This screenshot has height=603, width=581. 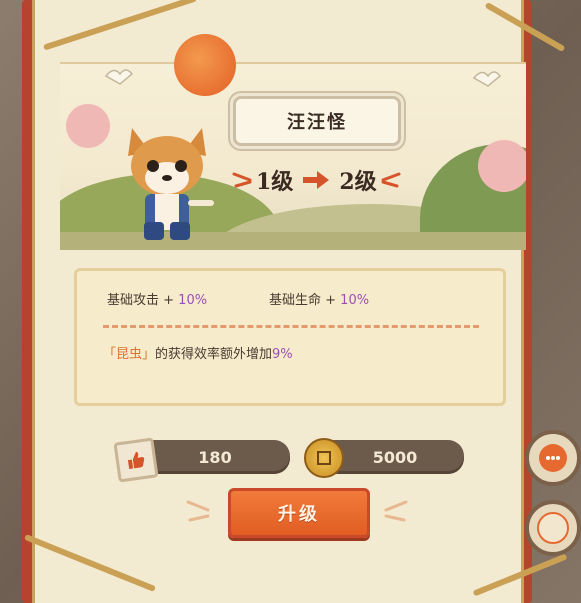 I want to click on bonus-value: 9%, so click(x=282, y=354).